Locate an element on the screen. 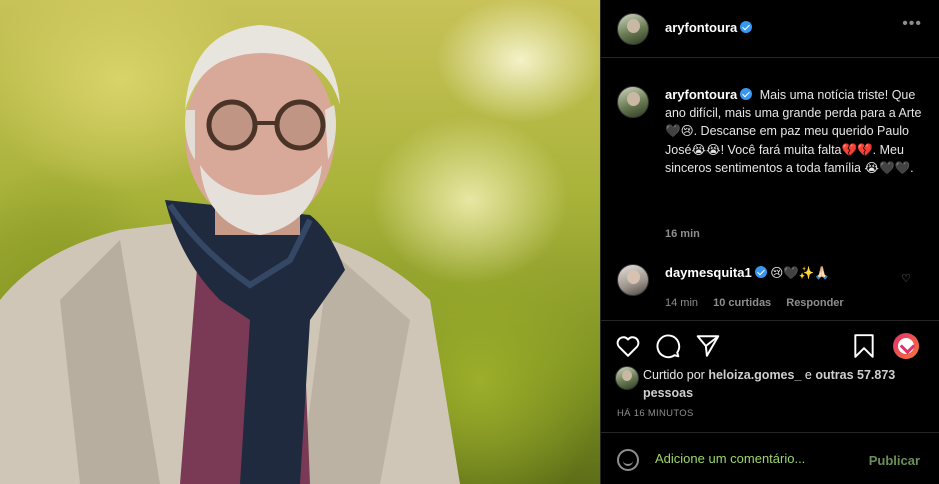 The width and height of the screenshot is (939, 484). author-avatar is located at coordinates (633, 29).